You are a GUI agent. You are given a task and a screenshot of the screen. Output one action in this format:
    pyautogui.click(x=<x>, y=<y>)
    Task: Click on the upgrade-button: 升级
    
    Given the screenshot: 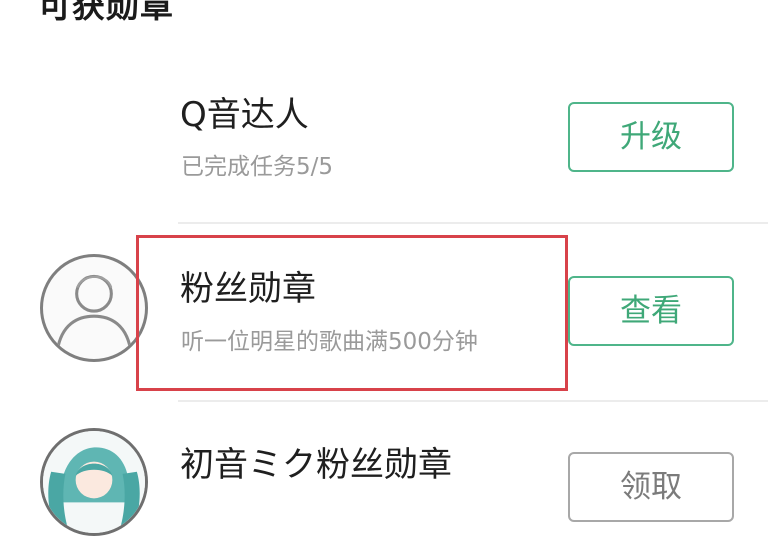 What is the action you would take?
    pyautogui.click(x=651, y=137)
    